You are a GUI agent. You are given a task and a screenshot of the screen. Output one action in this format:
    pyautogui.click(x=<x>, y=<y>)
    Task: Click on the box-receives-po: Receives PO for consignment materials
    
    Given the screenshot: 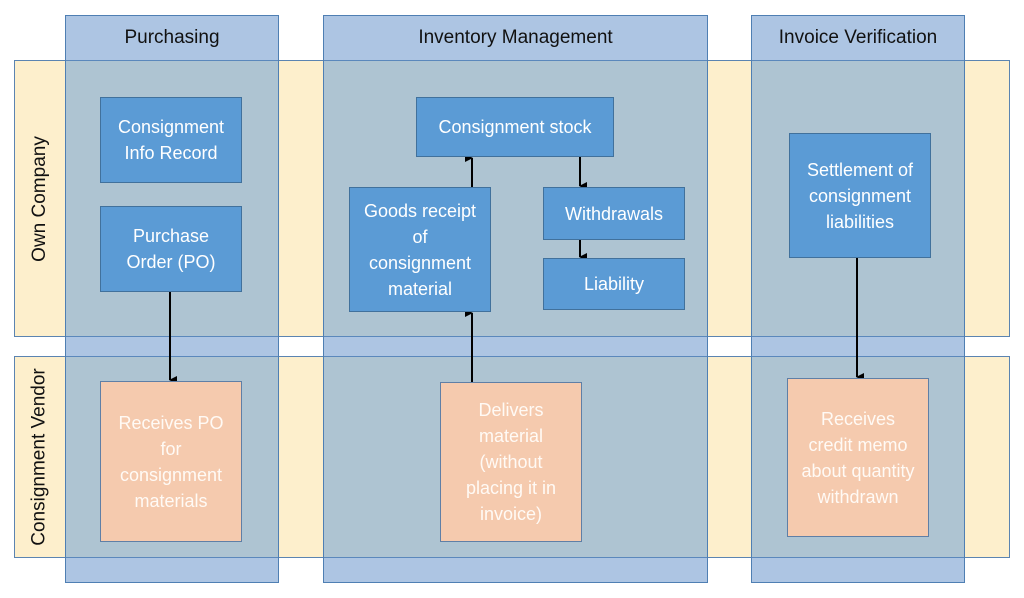 What is the action you would take?
    pyautogui.click(x=171, y=461)
    